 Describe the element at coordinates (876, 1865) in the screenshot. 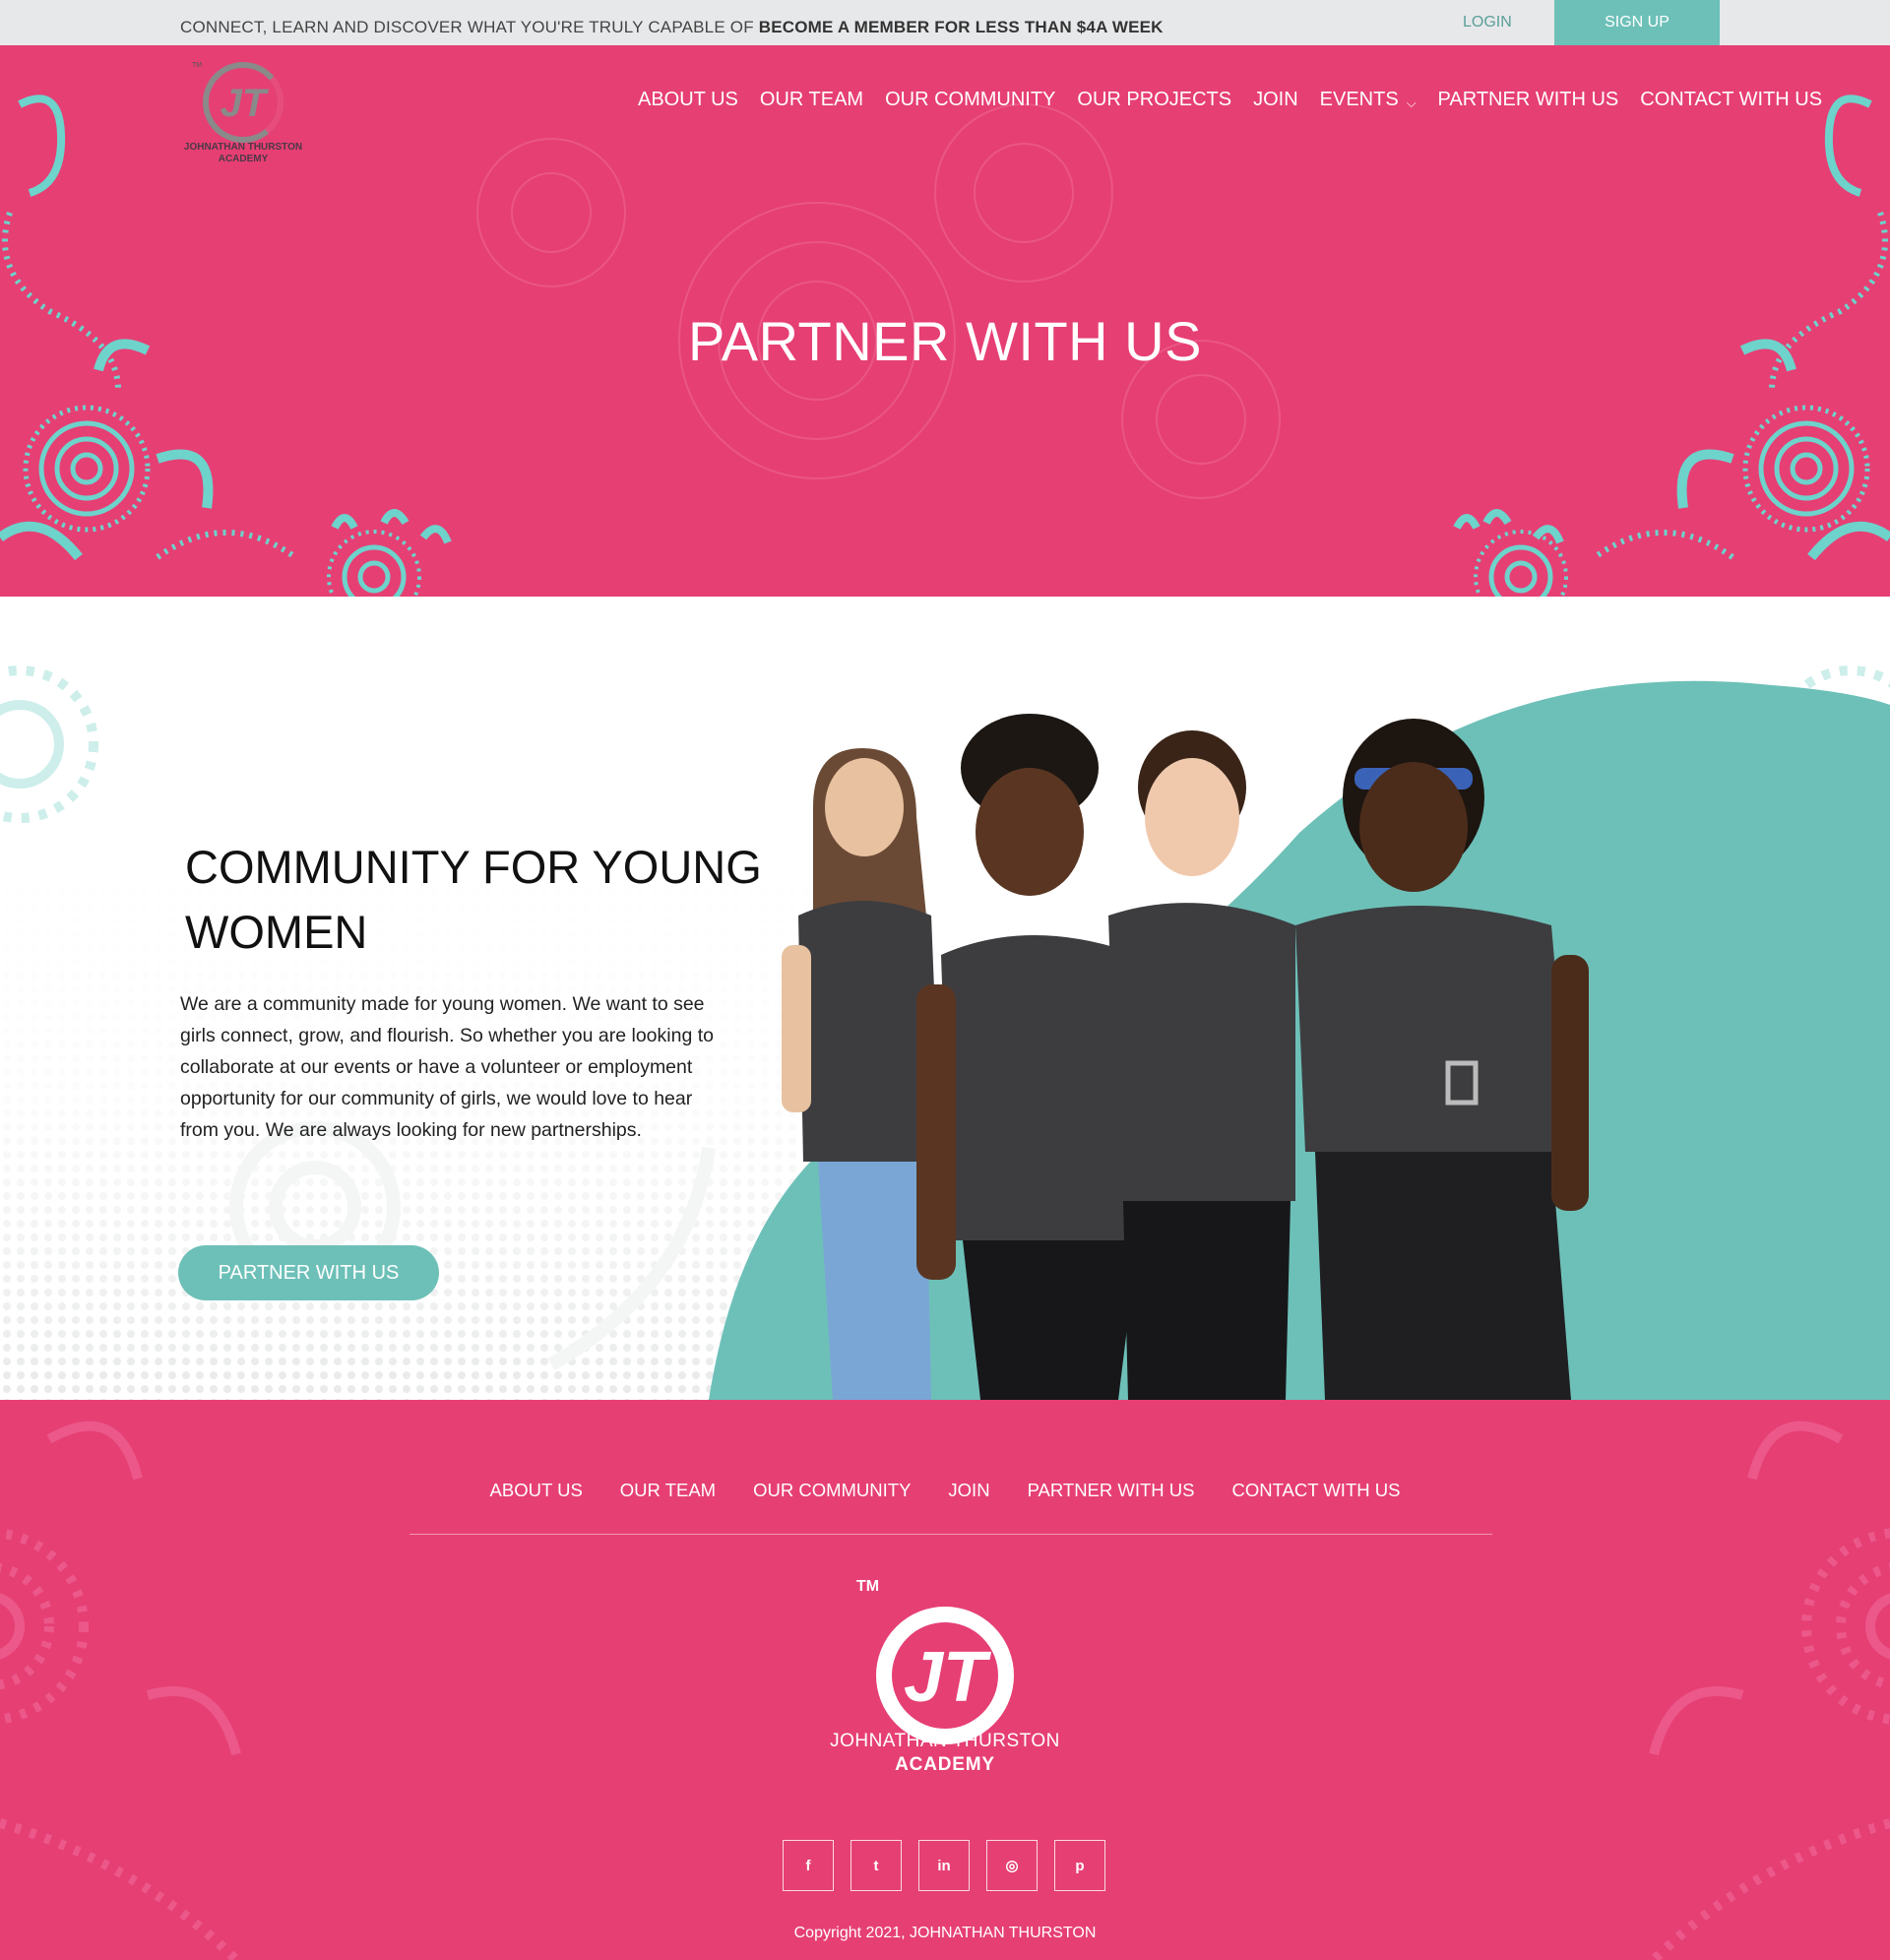

I see `twitter-icon: t` at that location.